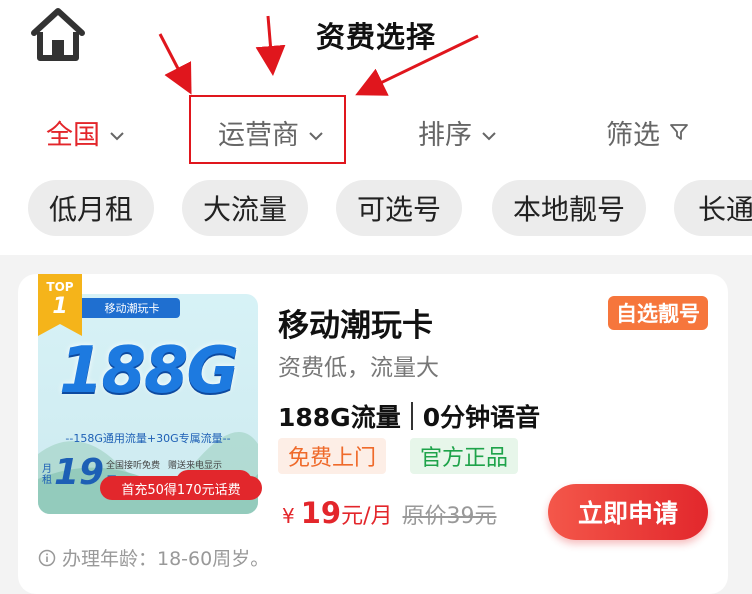  Describe the element at coordinates (445, 135) in the screenshot. I see `filter-sort-label: 排序` at that location.